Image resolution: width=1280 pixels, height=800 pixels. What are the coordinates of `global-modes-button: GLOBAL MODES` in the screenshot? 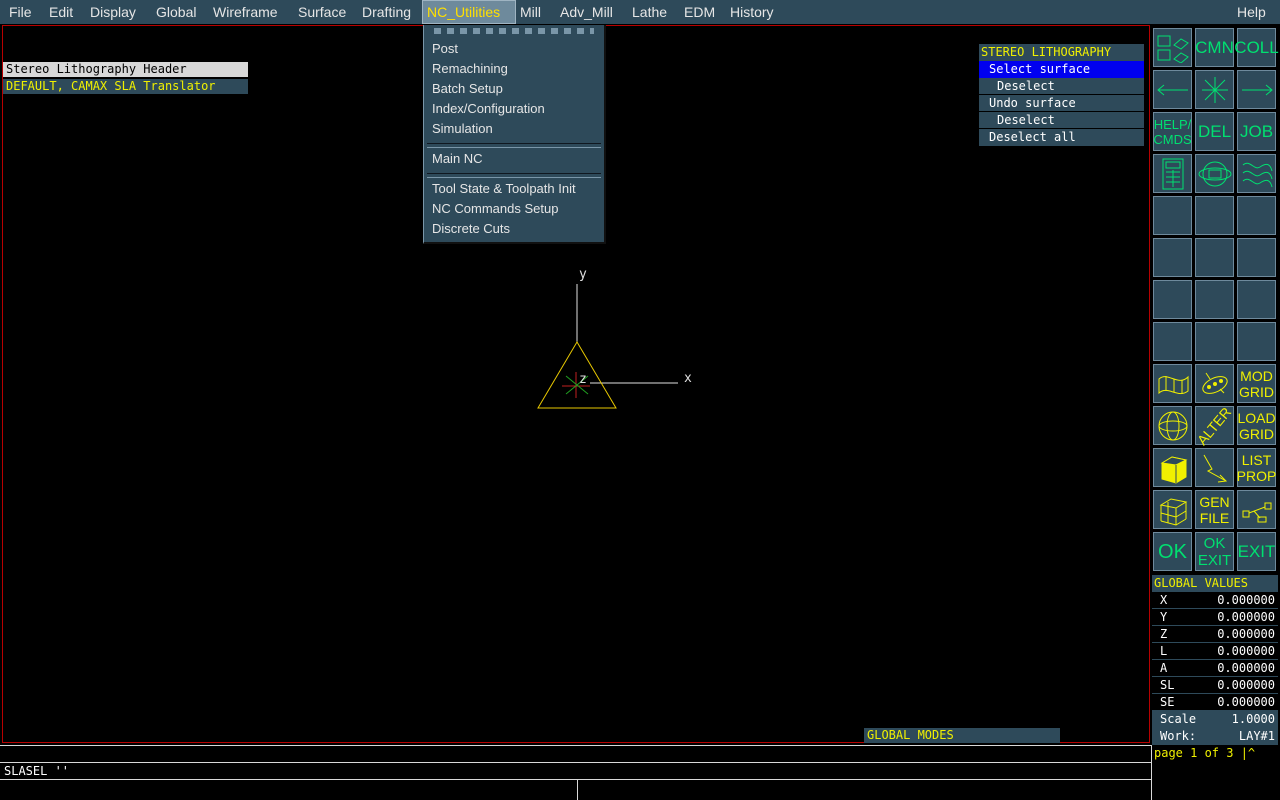 It's located at (962, 735).